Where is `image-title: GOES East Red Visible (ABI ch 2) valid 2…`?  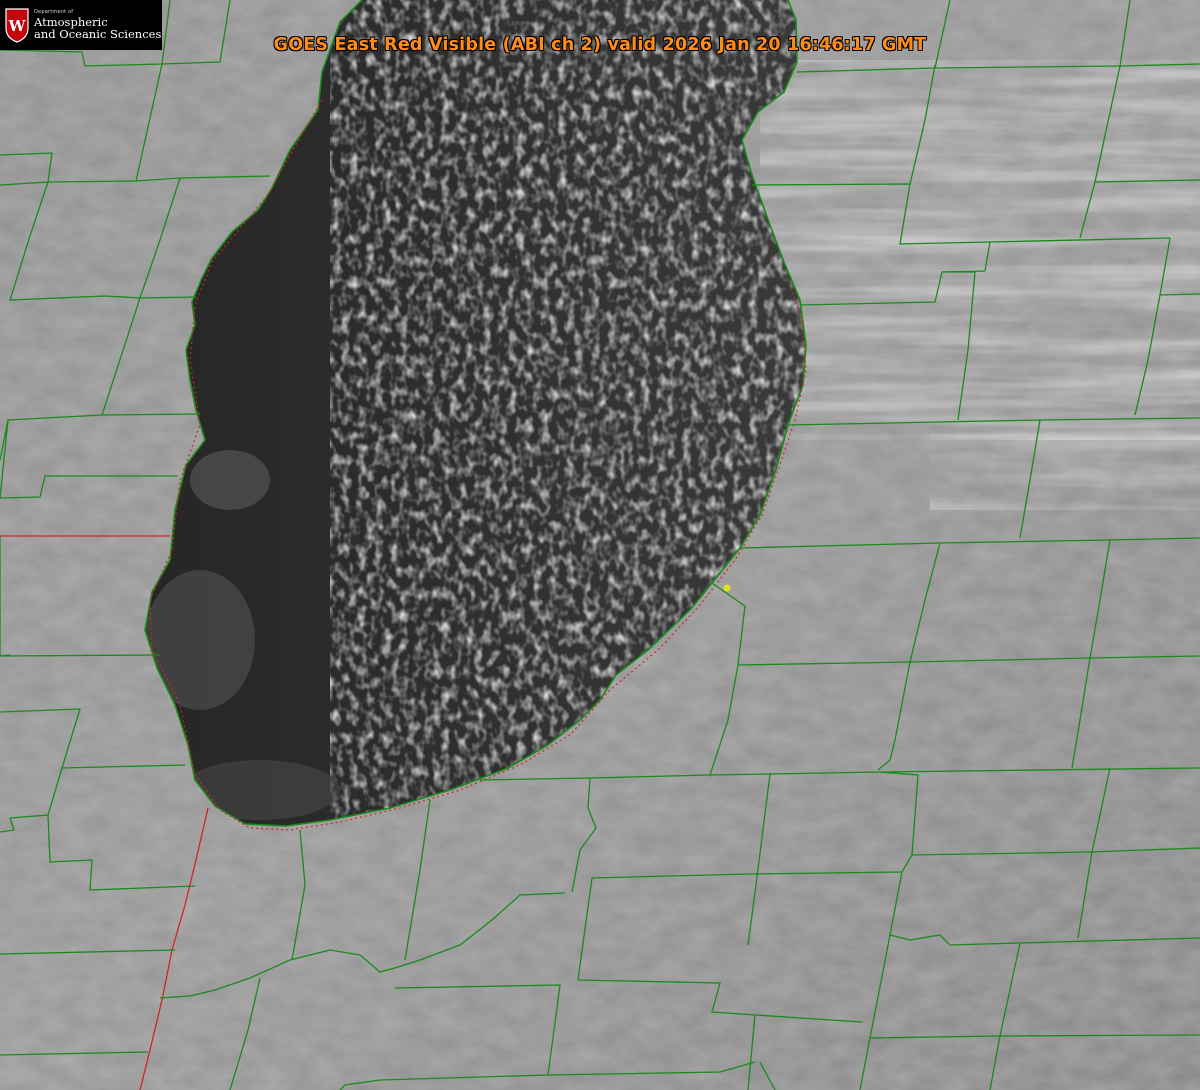
image-title: GOES East Red Visible (ABI ch 2) valid 2… is located at coordinates (600, 45).